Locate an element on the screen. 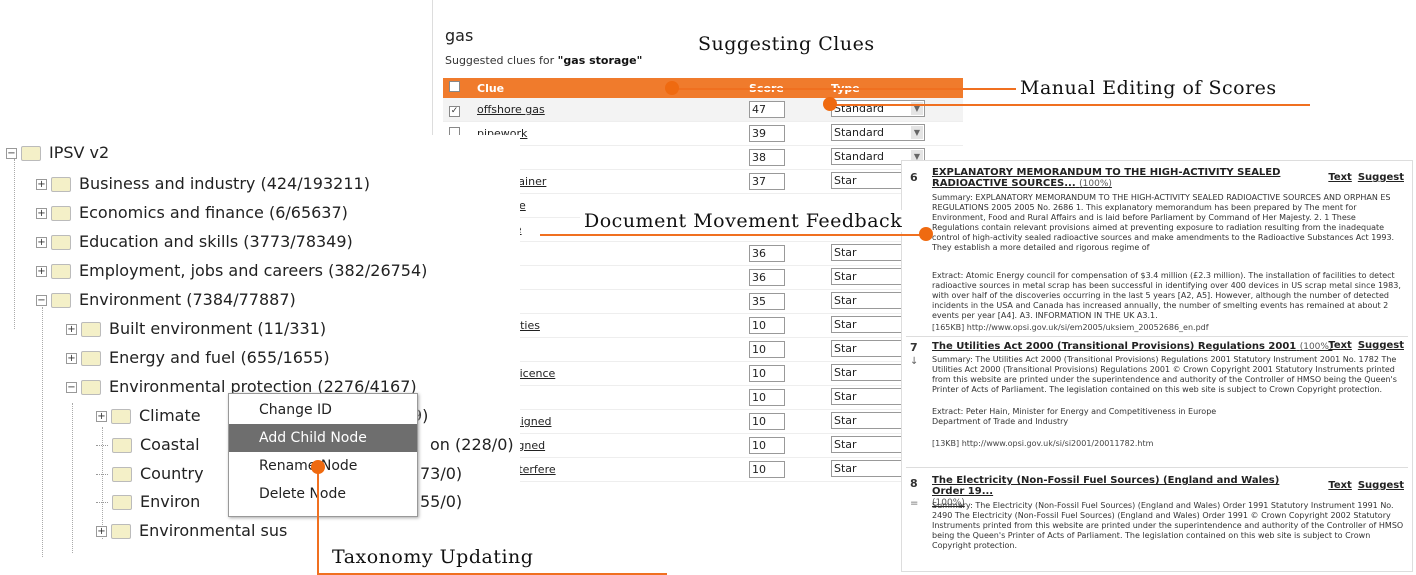  tree-node: Coastal on (228/0) is located at coordinates (305, 445).